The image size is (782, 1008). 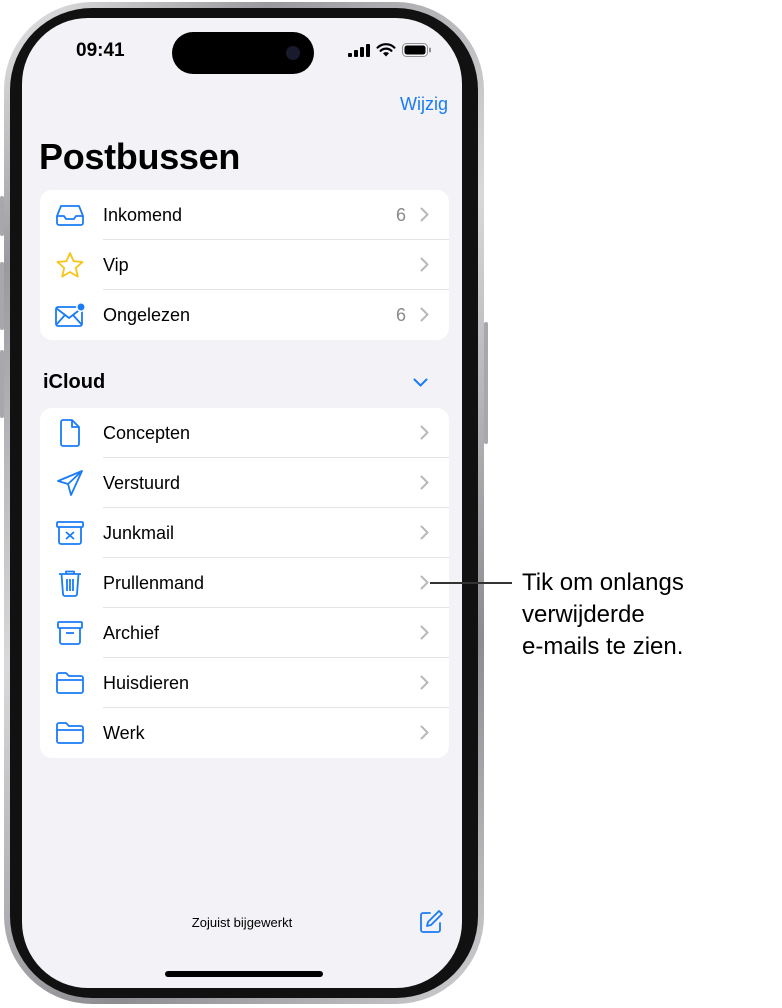 What do you see at coordinates (244, 683) in the screenshot?
I see `mailbox-row-pets: Huisdieren` at bounding box center [244, 683].